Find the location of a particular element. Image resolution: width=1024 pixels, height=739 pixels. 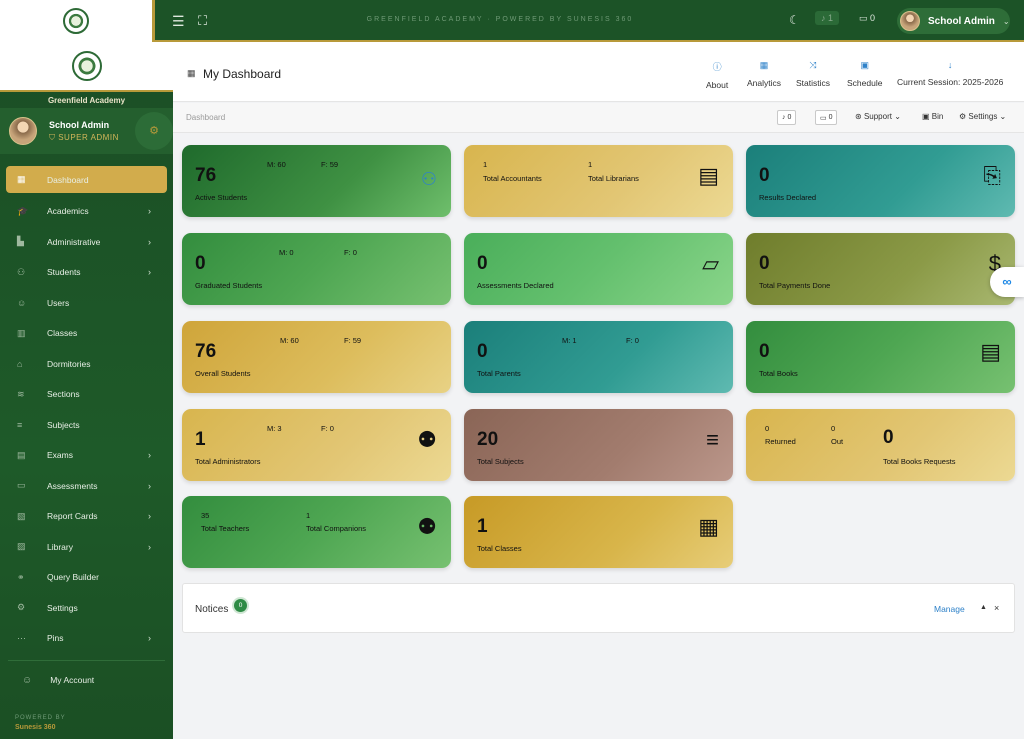

menu-toggle-icon: ☰ is located at coordinates (178, 21).